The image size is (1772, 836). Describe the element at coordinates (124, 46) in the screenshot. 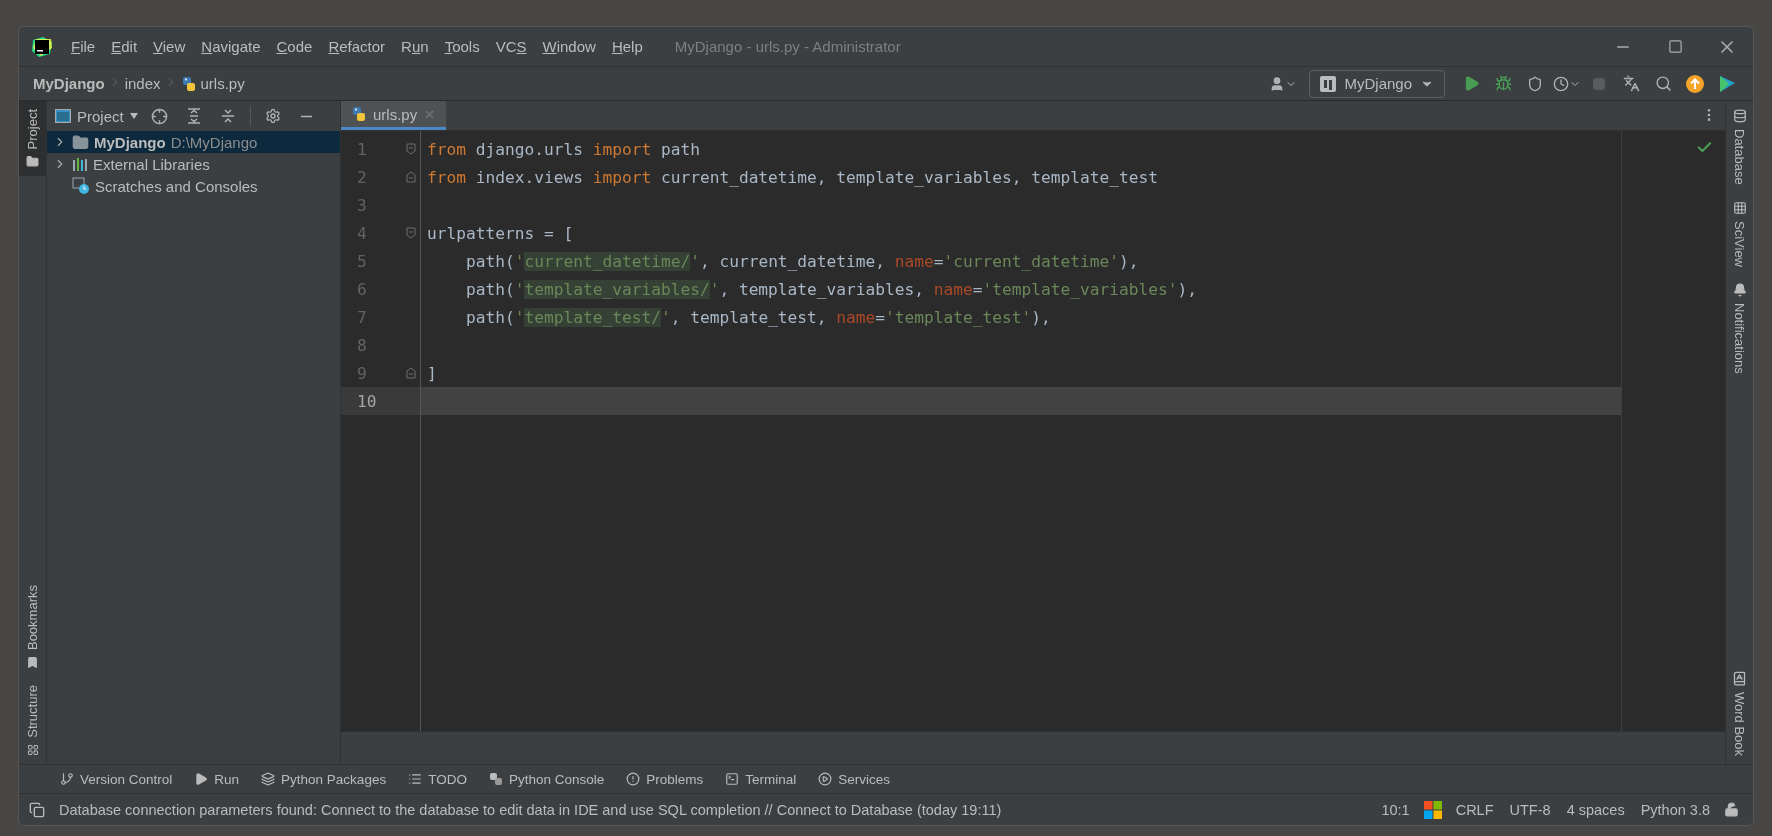

I see `menu-item: Edit` at that location.